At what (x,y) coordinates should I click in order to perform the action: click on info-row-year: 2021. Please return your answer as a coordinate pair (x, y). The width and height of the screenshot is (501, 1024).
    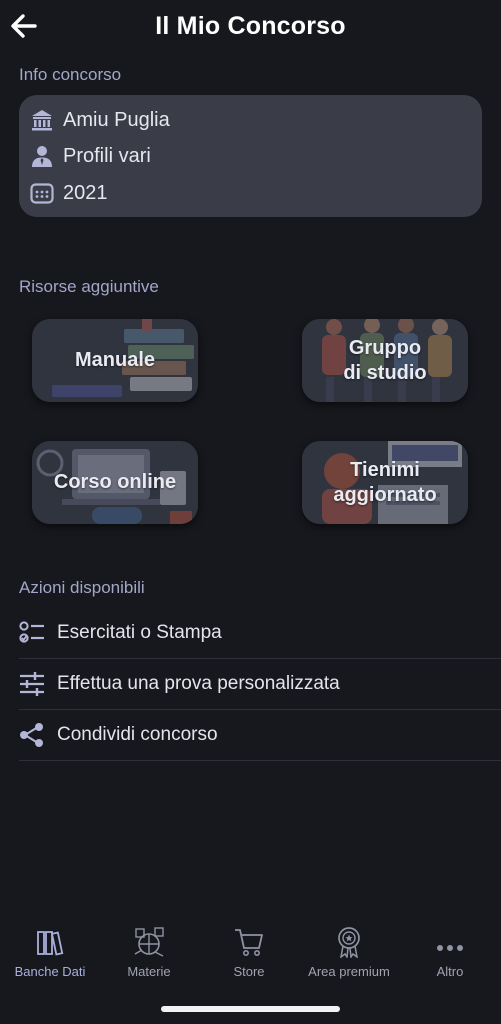
    Looking at the image, I should click on (68, 193).